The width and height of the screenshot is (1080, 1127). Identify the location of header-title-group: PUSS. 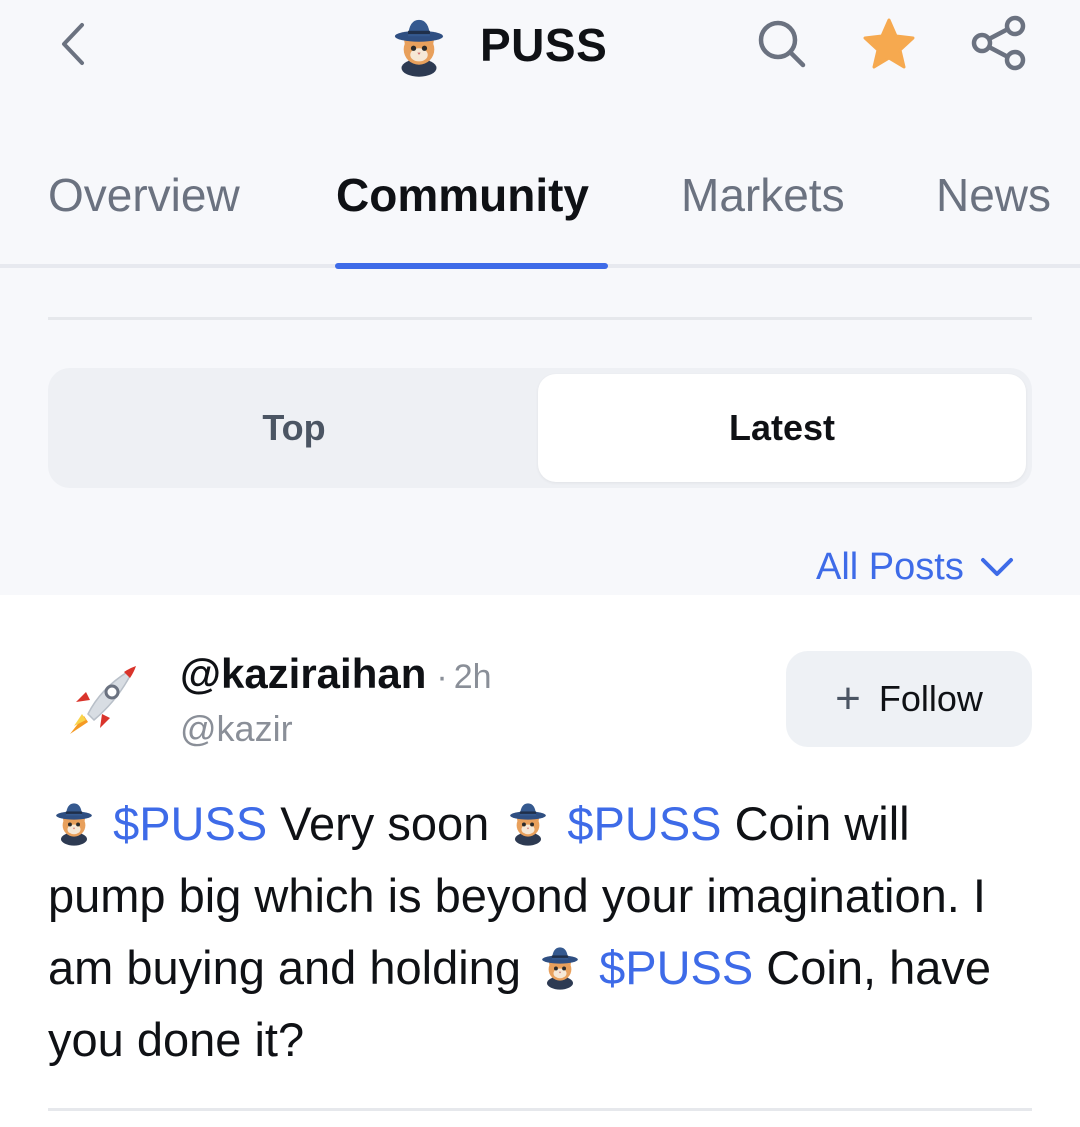
(495, 45).